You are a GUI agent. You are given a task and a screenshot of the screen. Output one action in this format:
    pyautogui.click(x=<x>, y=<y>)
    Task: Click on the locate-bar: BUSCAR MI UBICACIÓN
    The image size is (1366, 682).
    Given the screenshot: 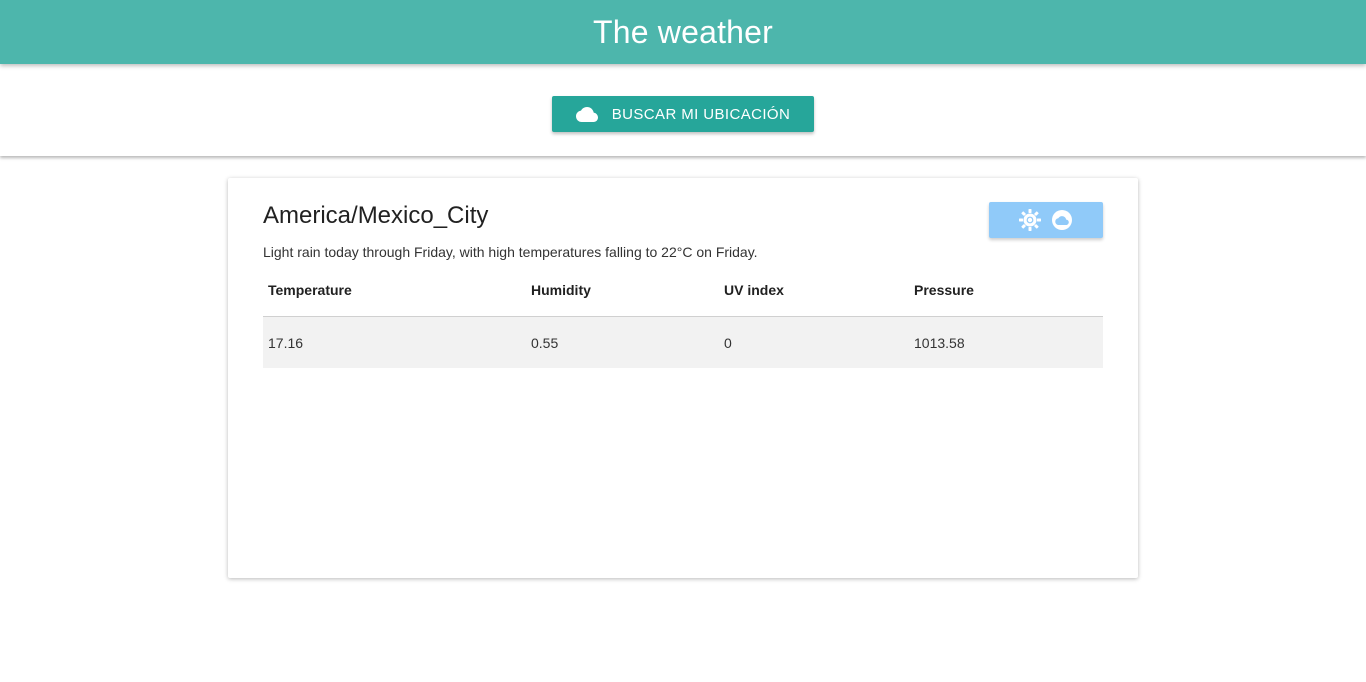 What is the action you would take?
    pyautogui.click(x=683, y=110)
    